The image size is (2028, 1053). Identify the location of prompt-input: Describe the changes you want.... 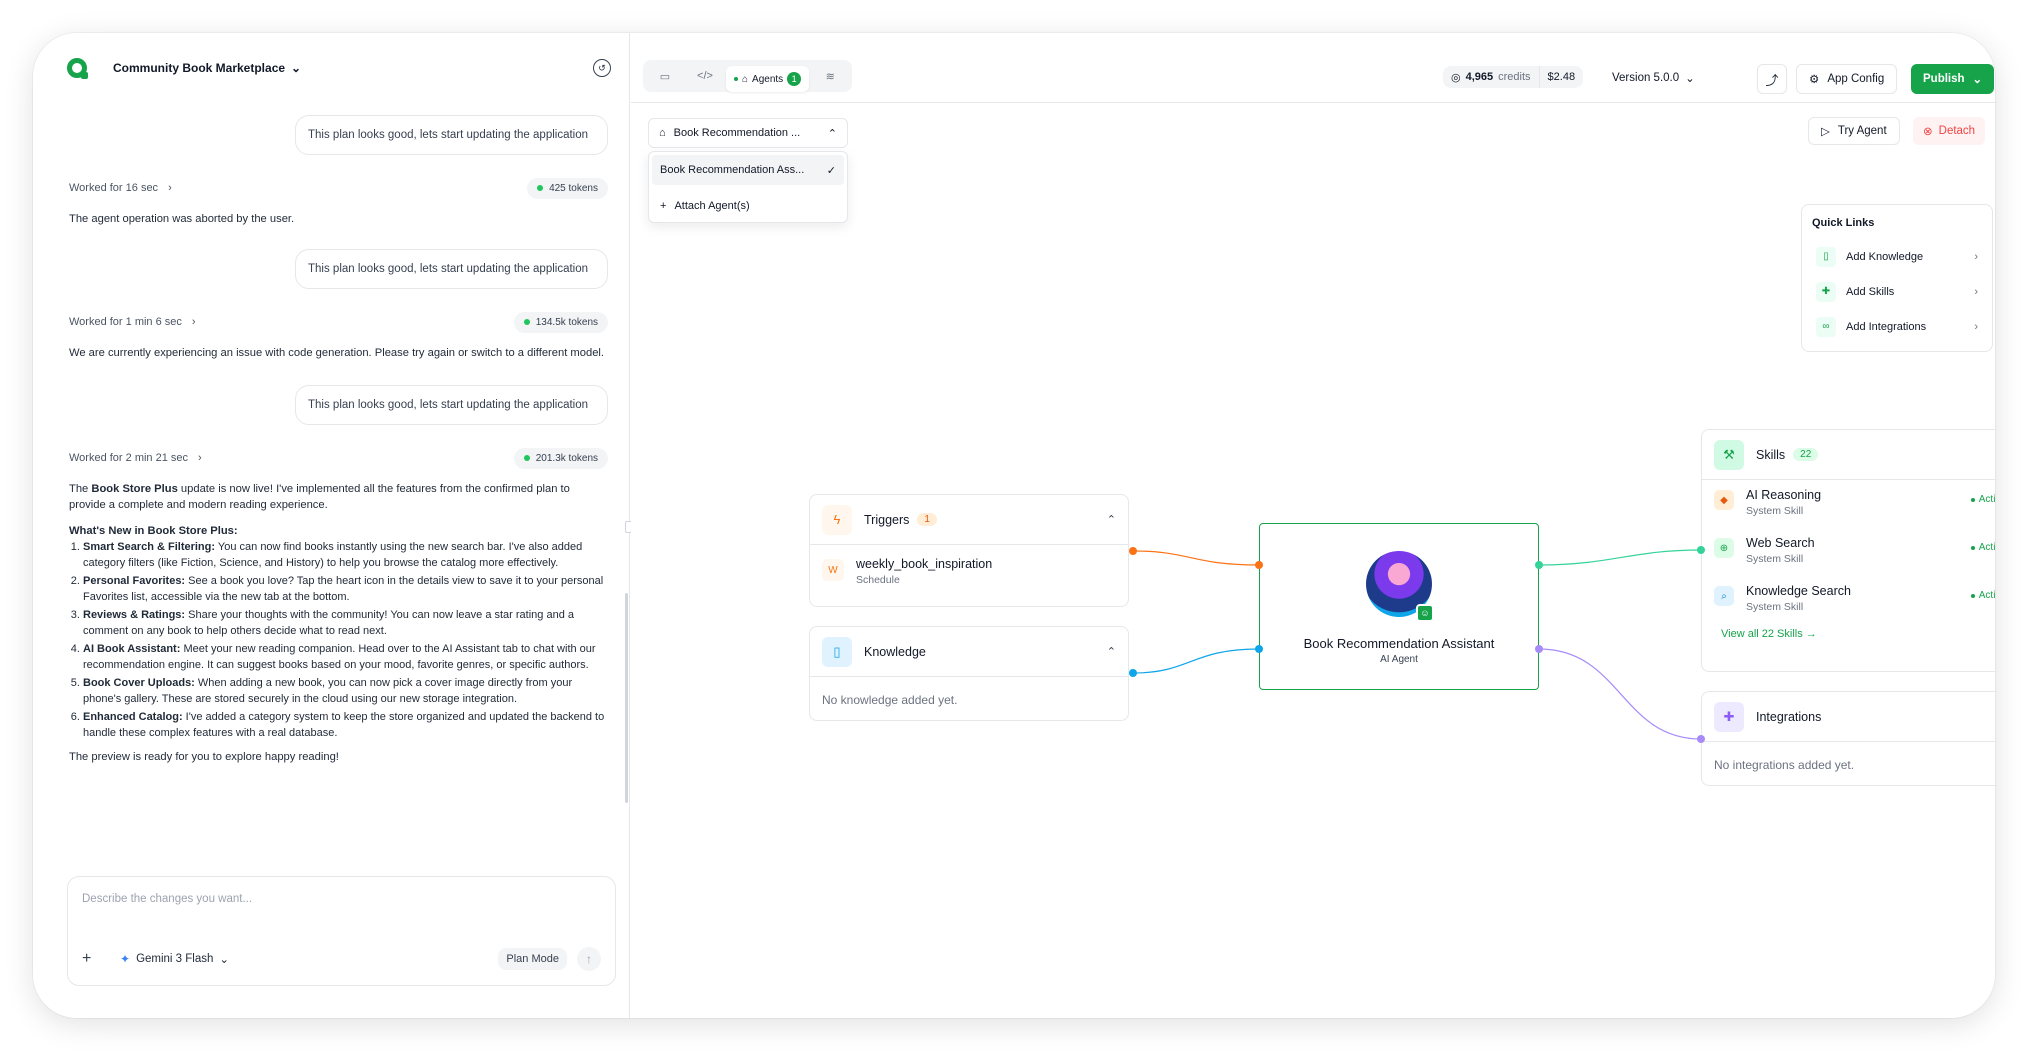
(167, 899).